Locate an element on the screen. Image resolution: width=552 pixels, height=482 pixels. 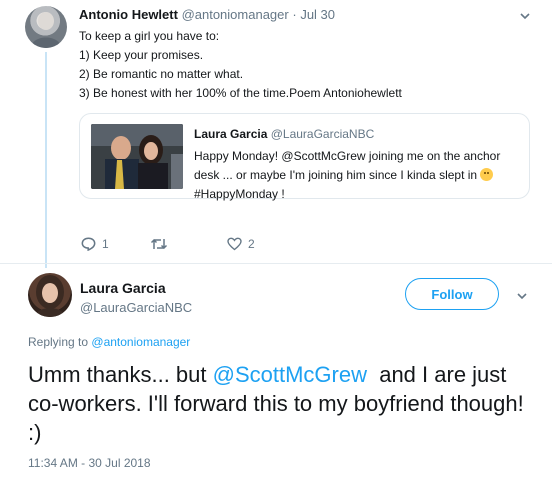
quoted-author-name: Laura Garcia is located at coordinates (231, 134).